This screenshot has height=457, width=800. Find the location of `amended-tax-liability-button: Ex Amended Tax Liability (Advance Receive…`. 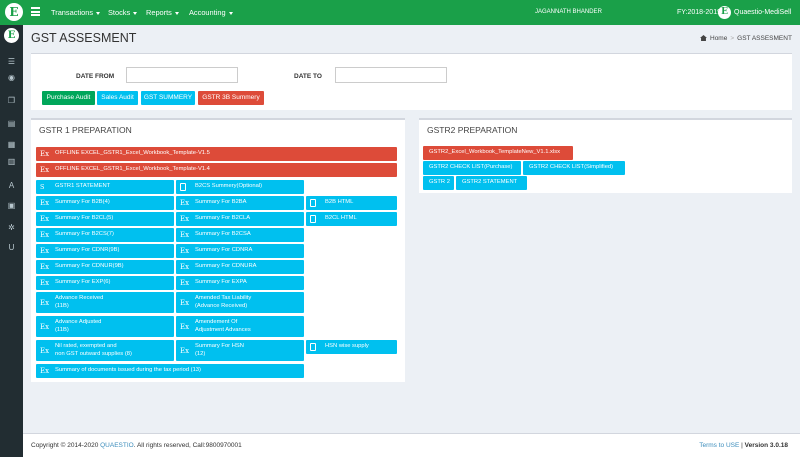

amended-tax-liability-button: Ex Amended Tax Liability (Advance Receive… is located at coordinates (240, 302).